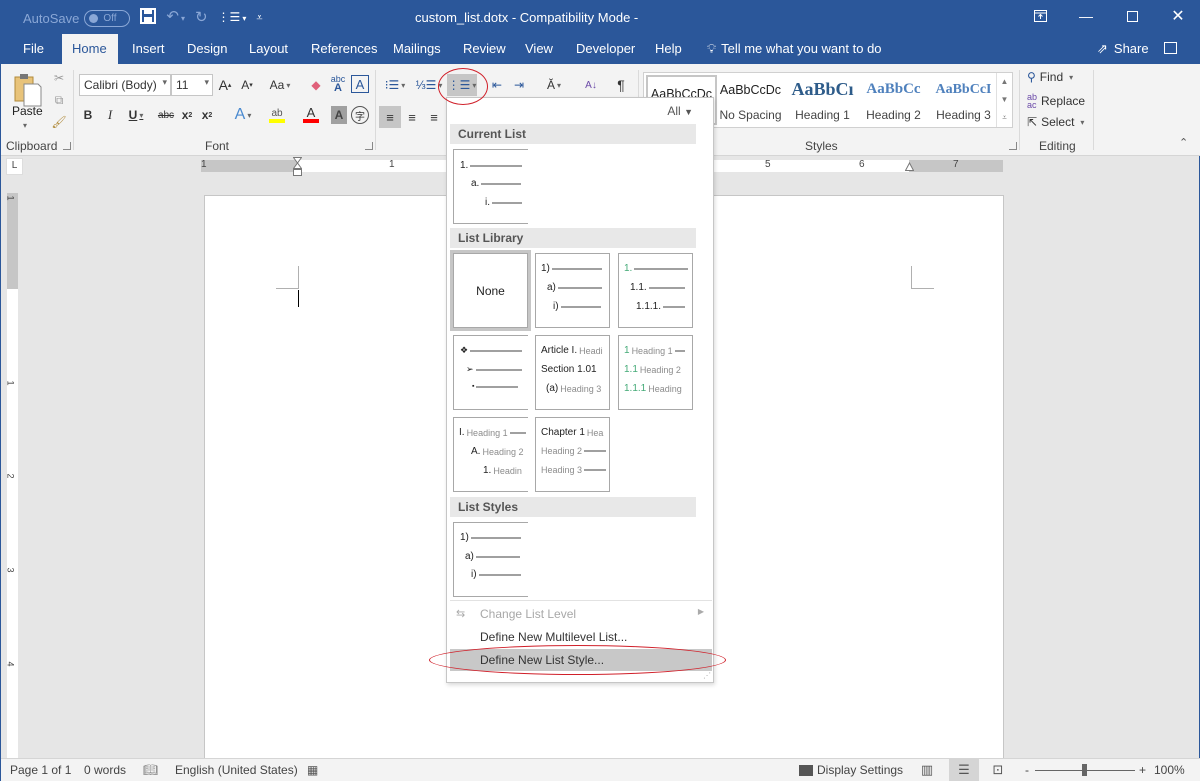  Describe the element at coordinates (14, 166) in the screenshot. I see `tab-selector: L` at that location.